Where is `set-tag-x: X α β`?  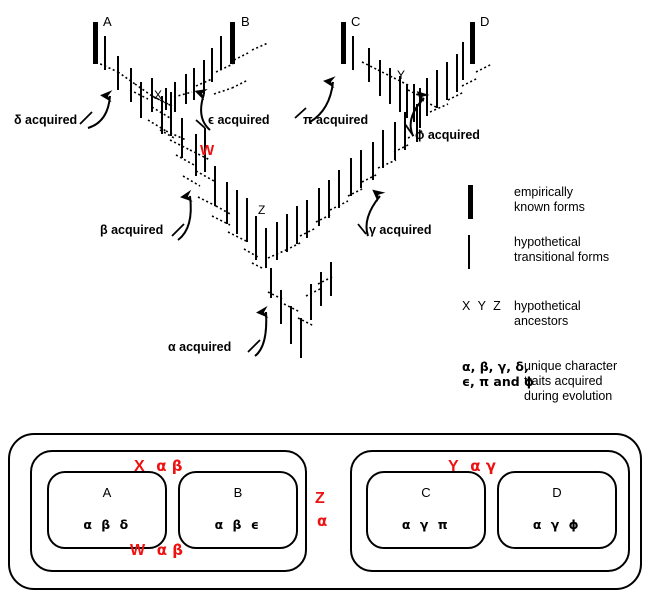
set-tag-x: X α β is located at coordinates (158, 466).